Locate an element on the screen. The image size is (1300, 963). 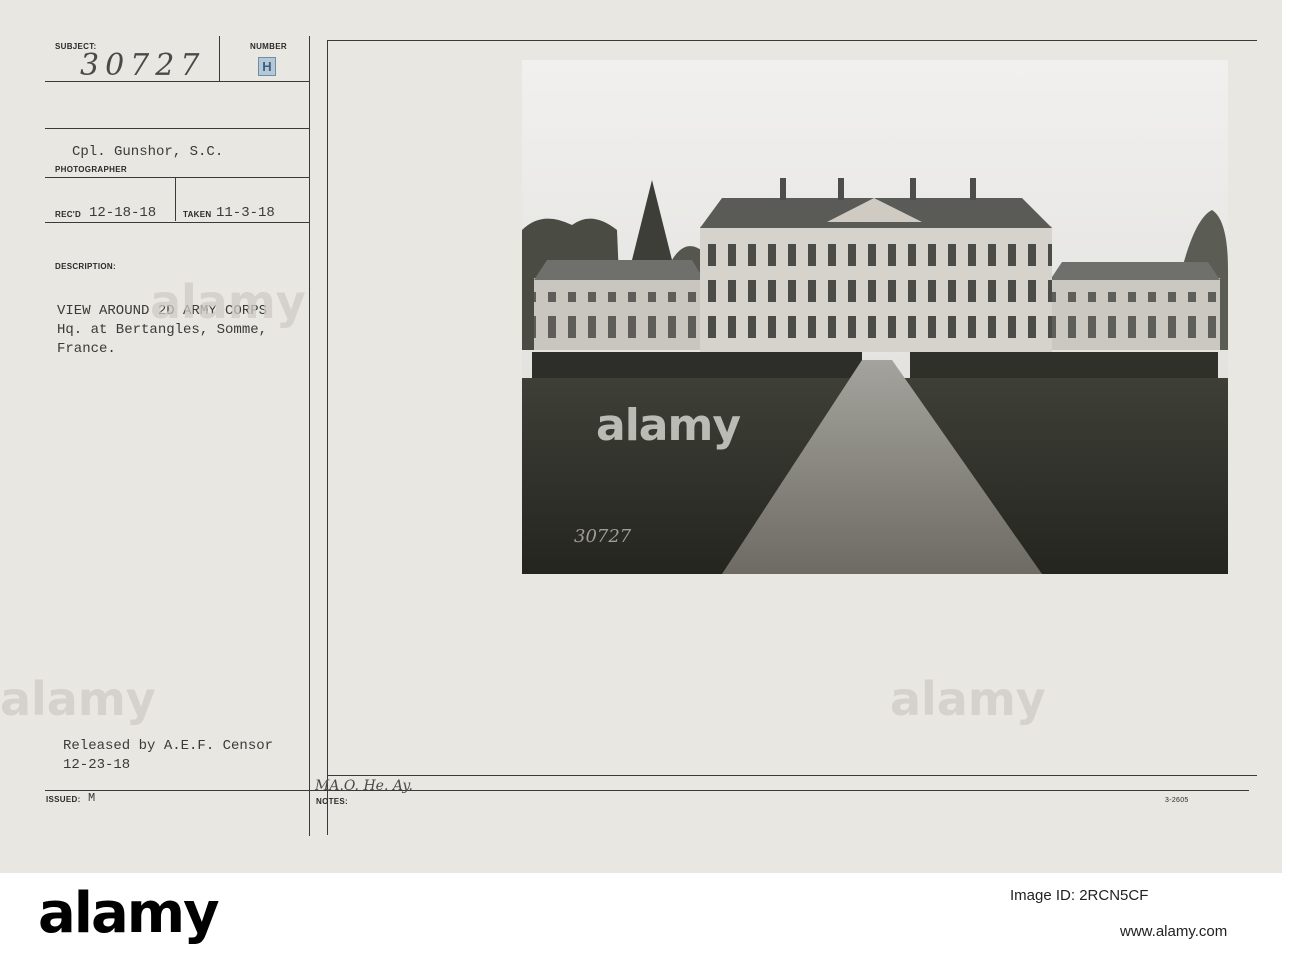
form-rule-photographer is located at coordinates (177, 177).